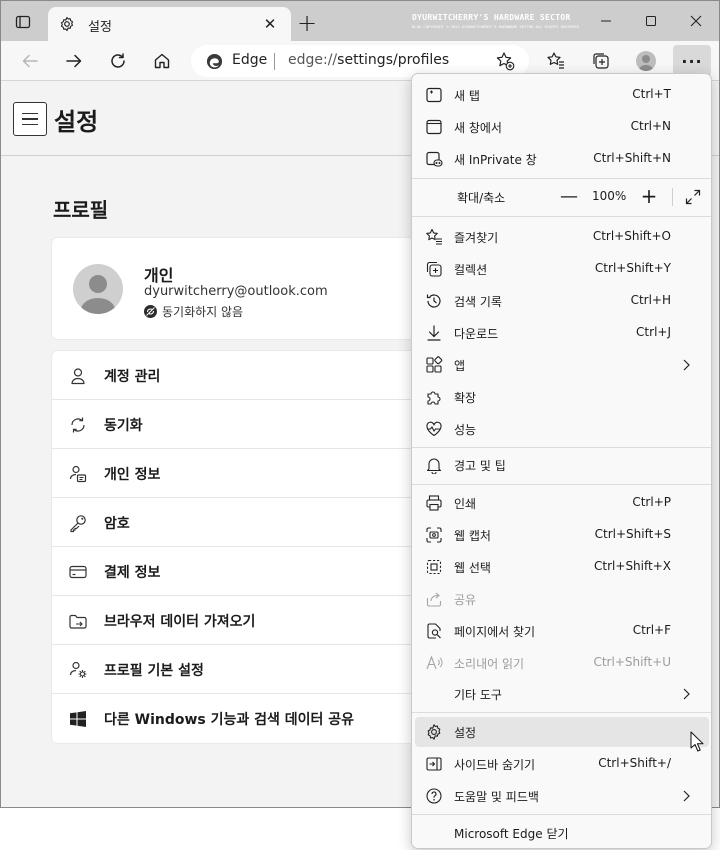  I want to click on menu-item-apps: 앱, so click(562, 365).